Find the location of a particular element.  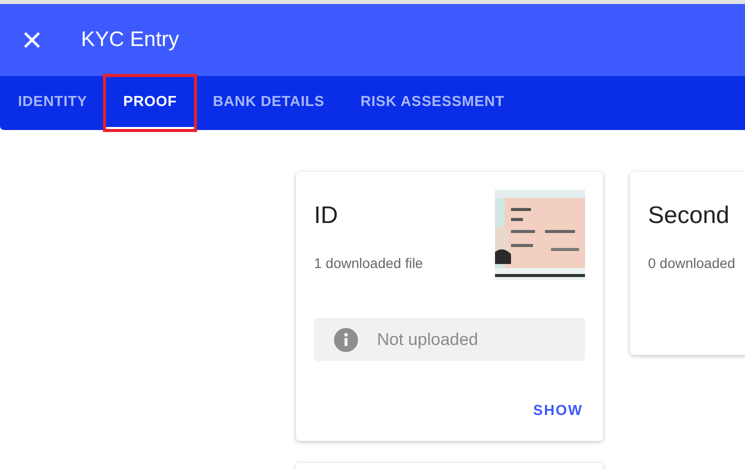

tab: BANK DETAILS is located at coordinates (268, 103).